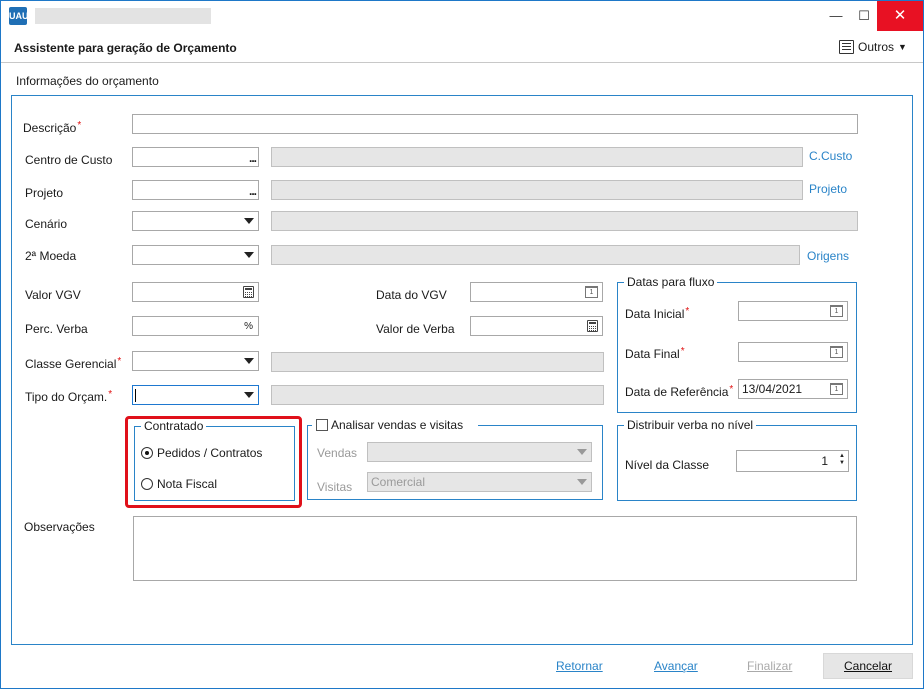 Image resolution: width=924 pixels, height=689 pixels. I want to click on outros-label: Outros, so click(876, 47).